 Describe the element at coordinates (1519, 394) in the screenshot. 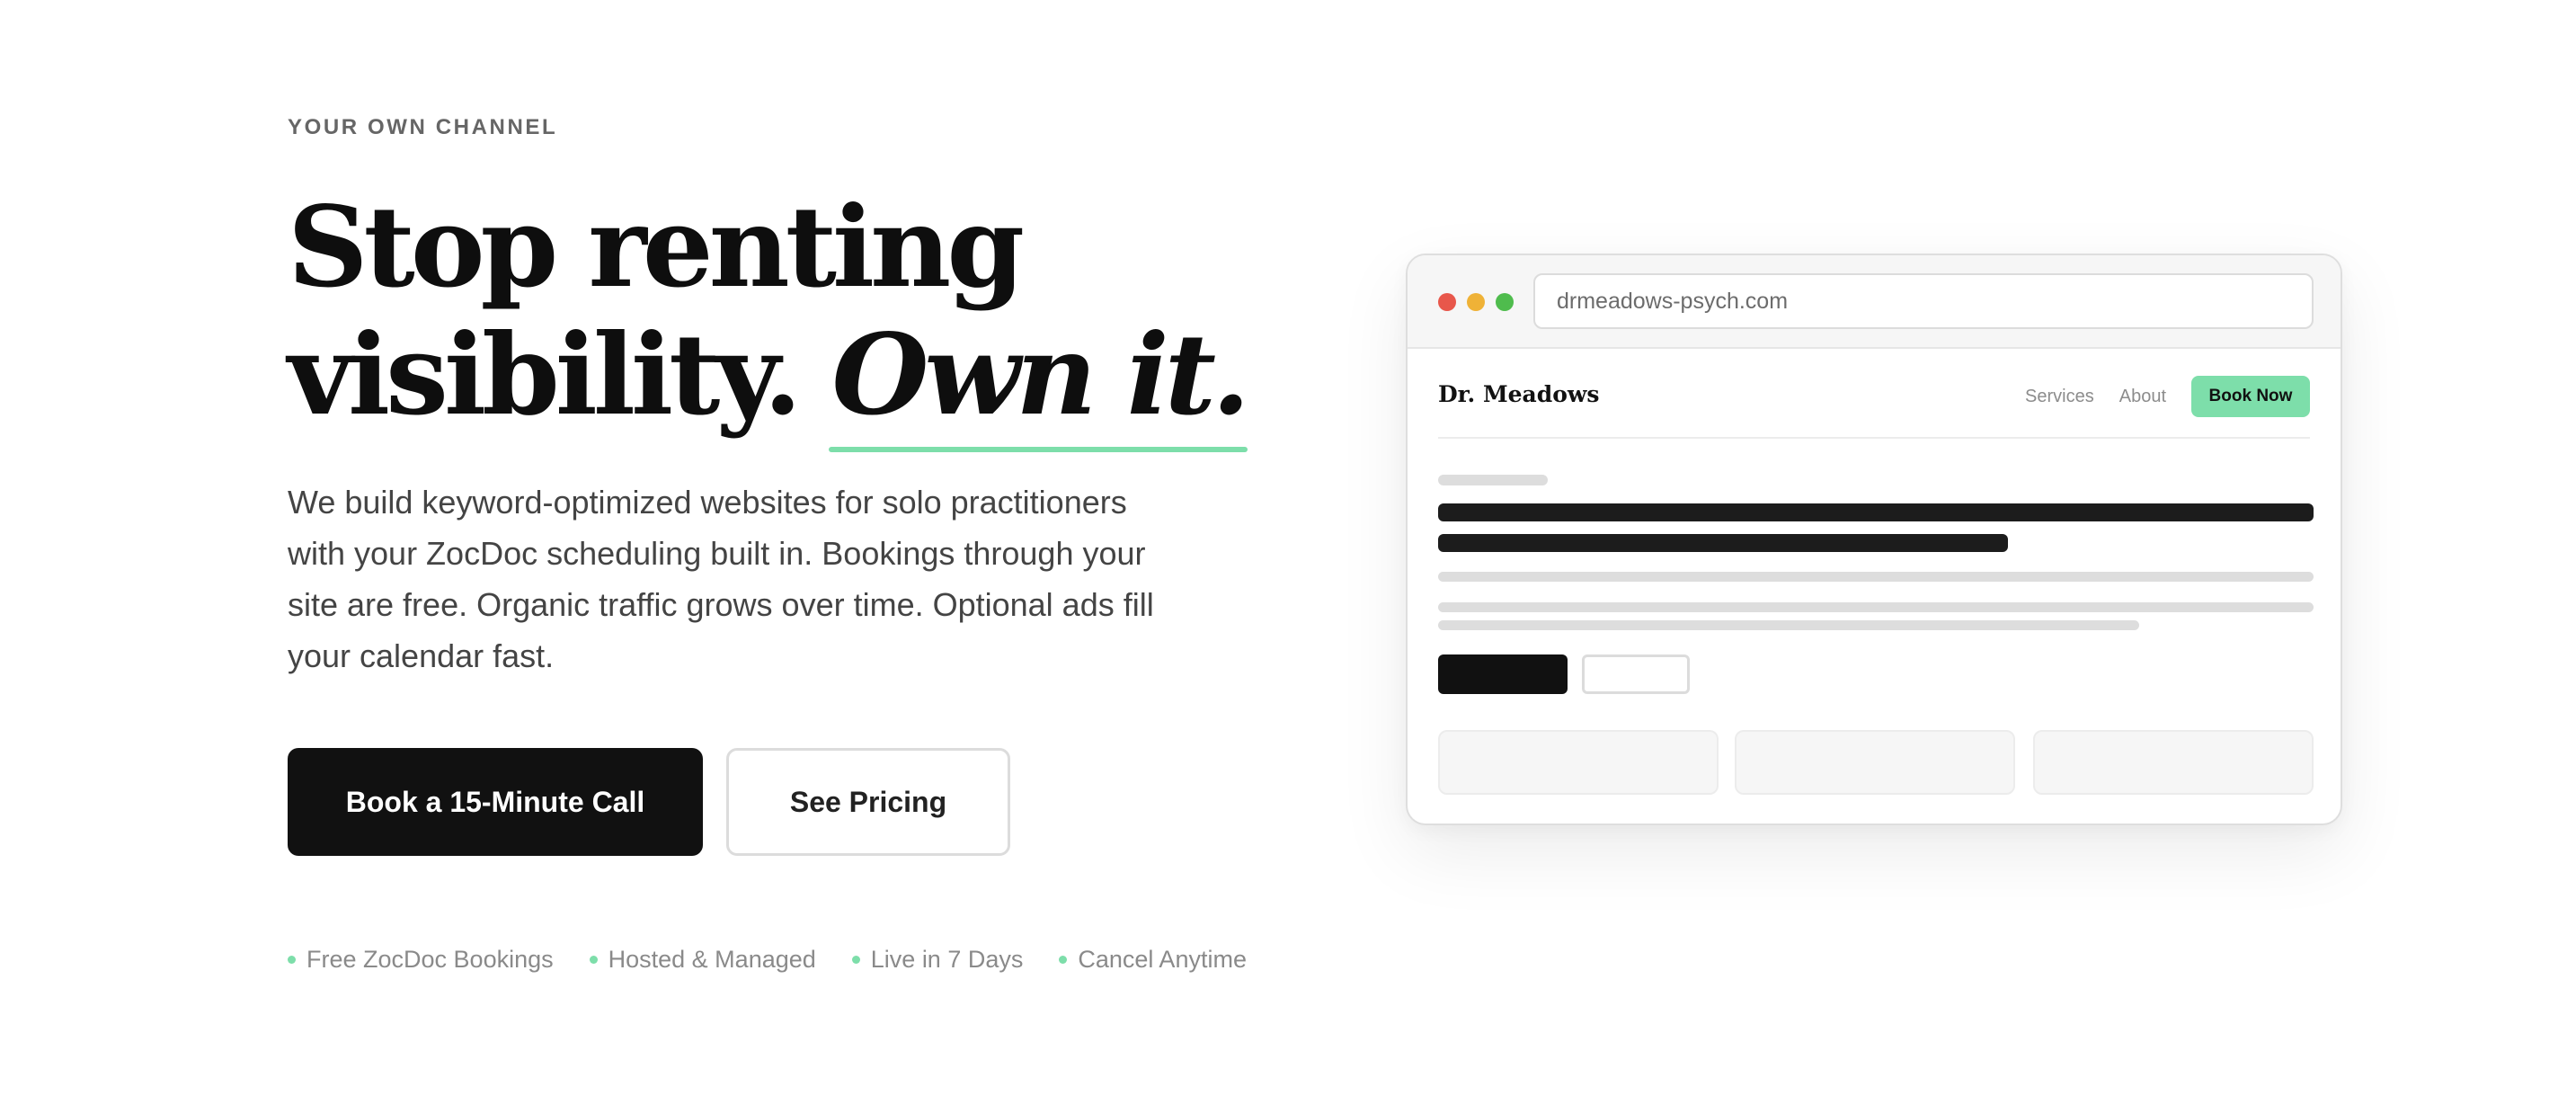

I see `mockup-site-logo: Dr. Meadows` at that location.